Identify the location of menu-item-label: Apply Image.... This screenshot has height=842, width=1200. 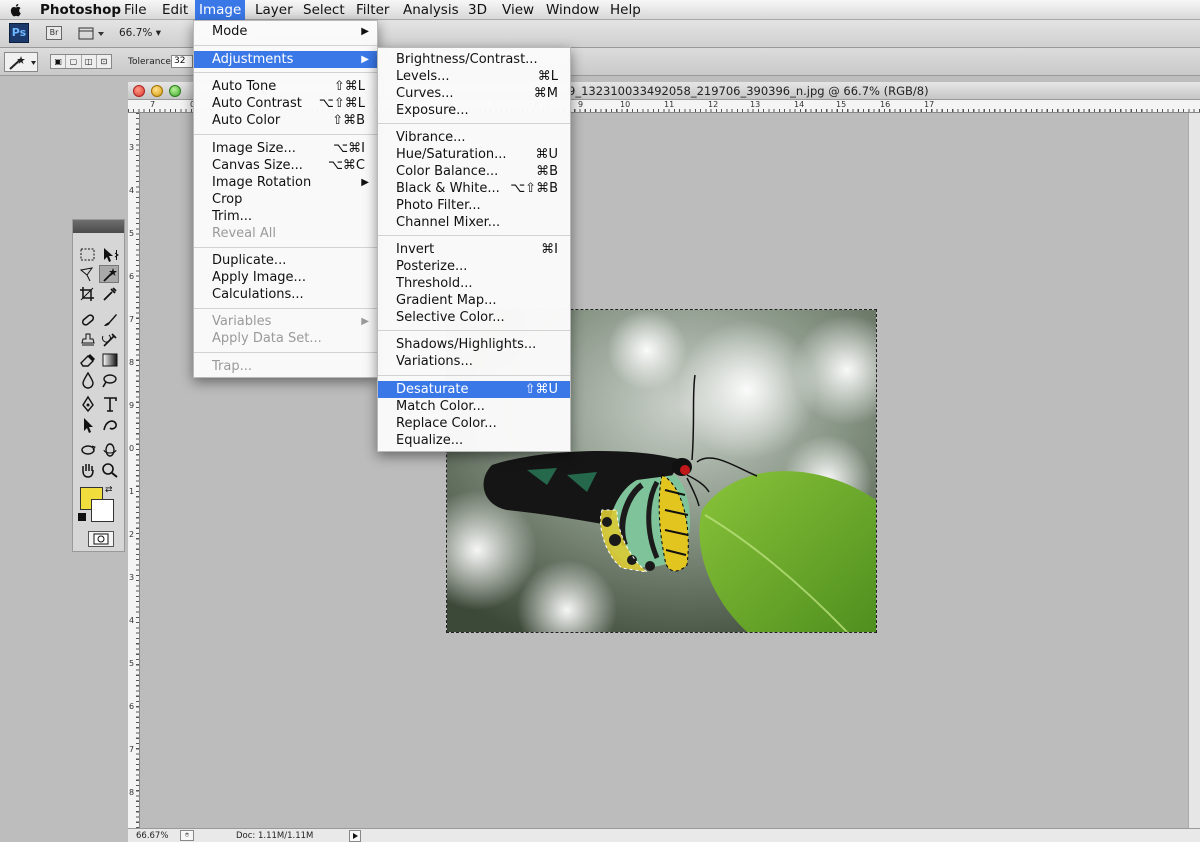
(259, 277).